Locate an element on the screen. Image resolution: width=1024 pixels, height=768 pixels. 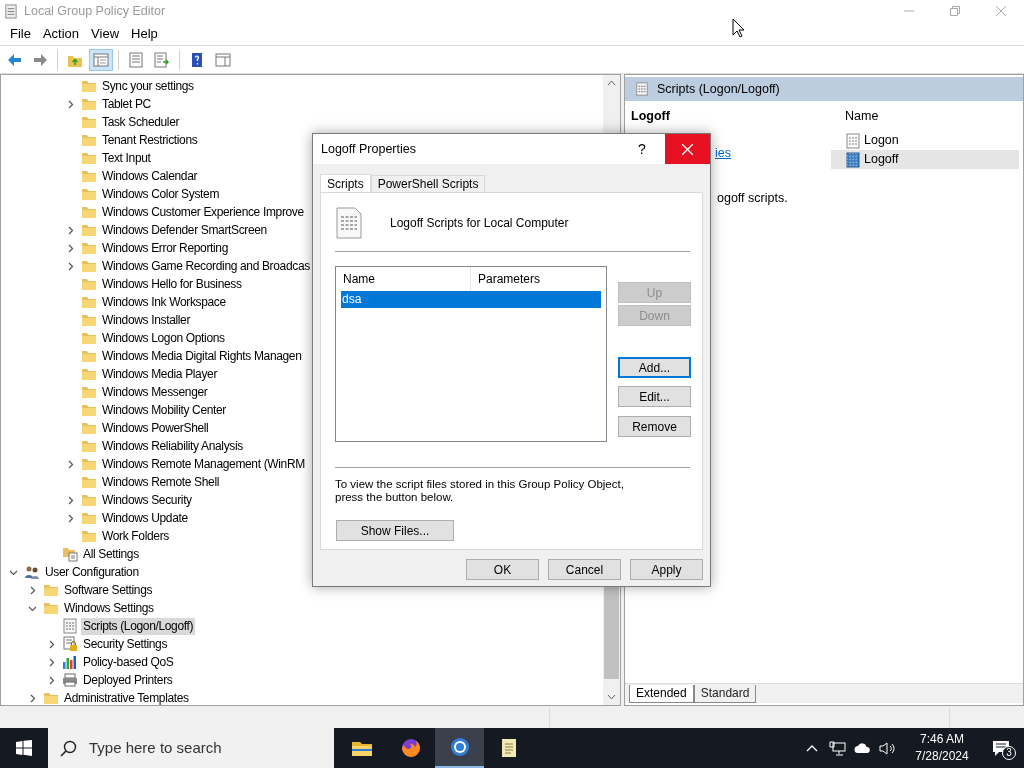
tree-item: Tablet PC is located at coordinates (126, 104).